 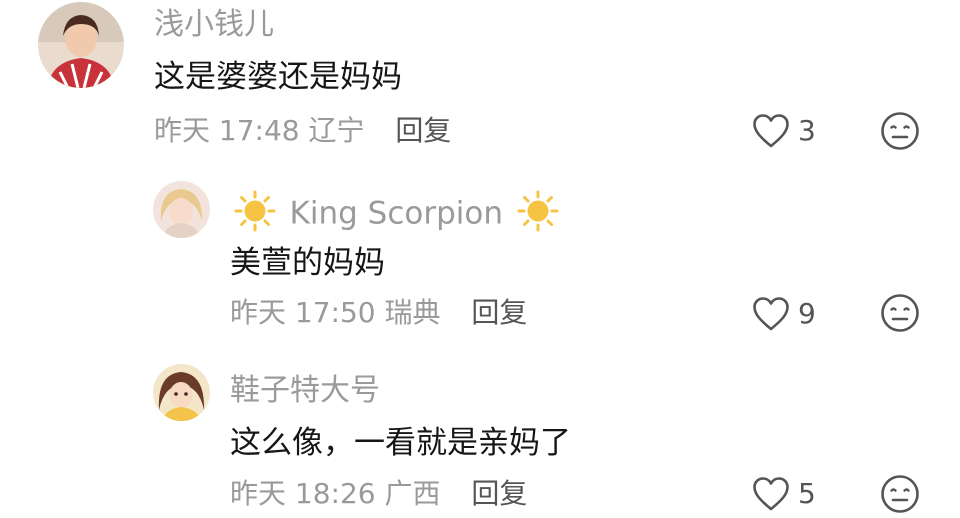 What do you see at coordinates (307, 263) in the screenshot?
I see `comment-text: 美萱的妈妈` at bounding box center [307, 263].